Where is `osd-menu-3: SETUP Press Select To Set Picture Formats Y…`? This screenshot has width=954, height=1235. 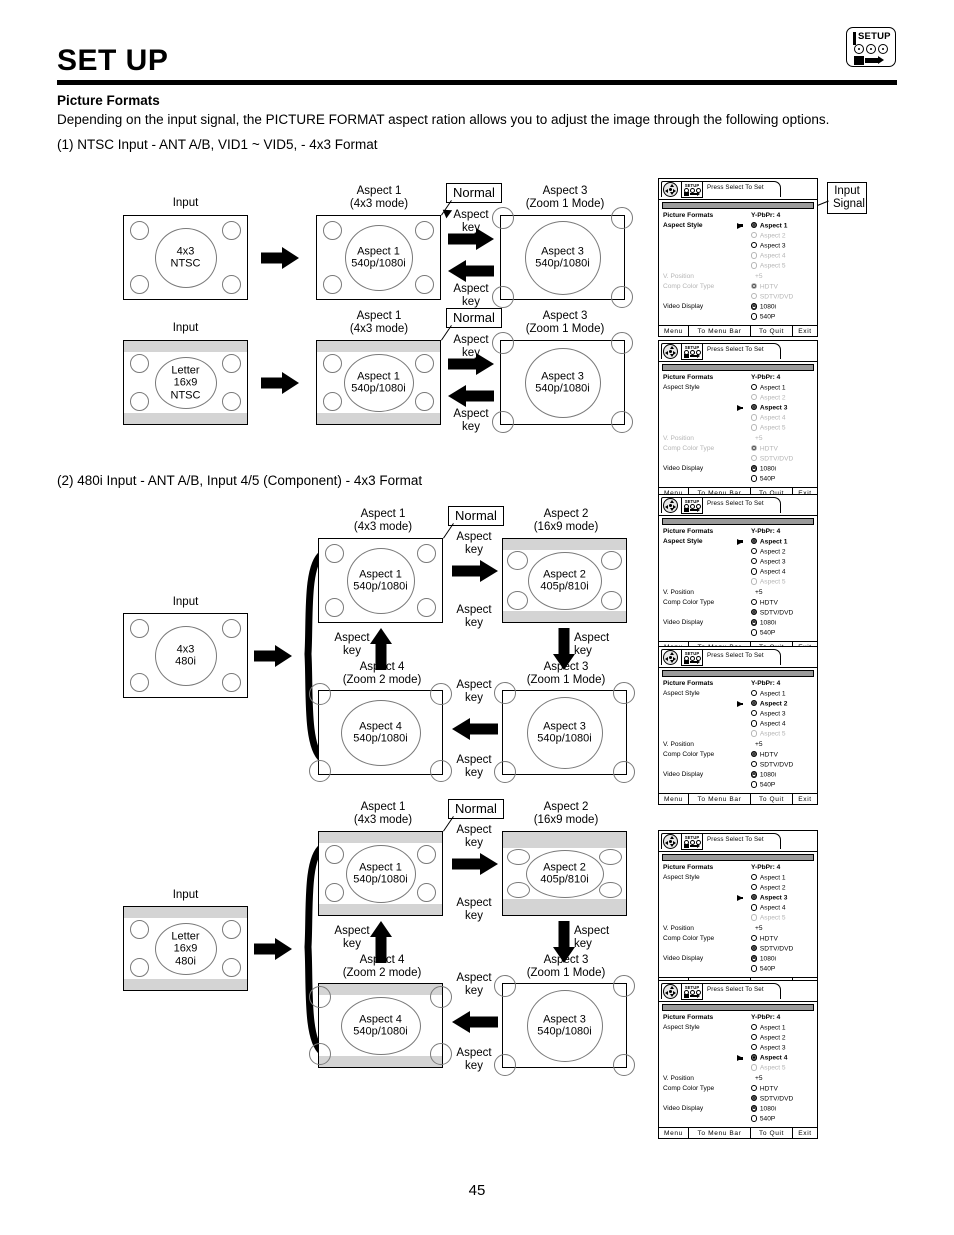 osd-menu-3: SETUP Press Select To Set Picture Formats Y… is located at coordinates (738, 574).